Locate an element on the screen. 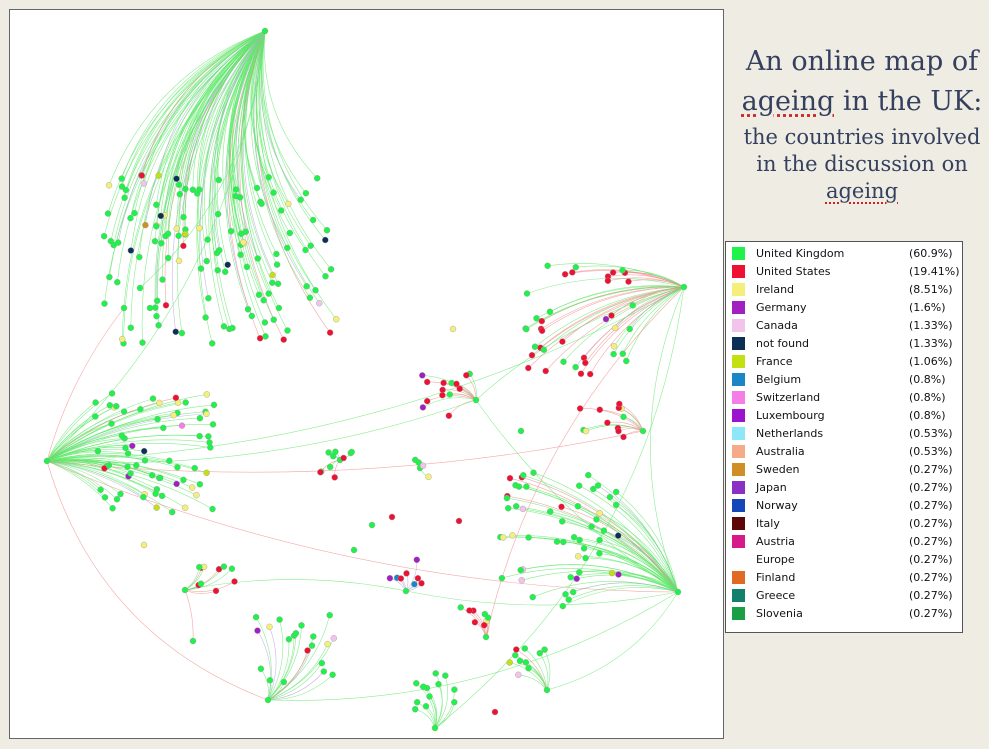 The image size is (989, 749). legend-item: France (1.06%) is located at coordinates (845, 362).